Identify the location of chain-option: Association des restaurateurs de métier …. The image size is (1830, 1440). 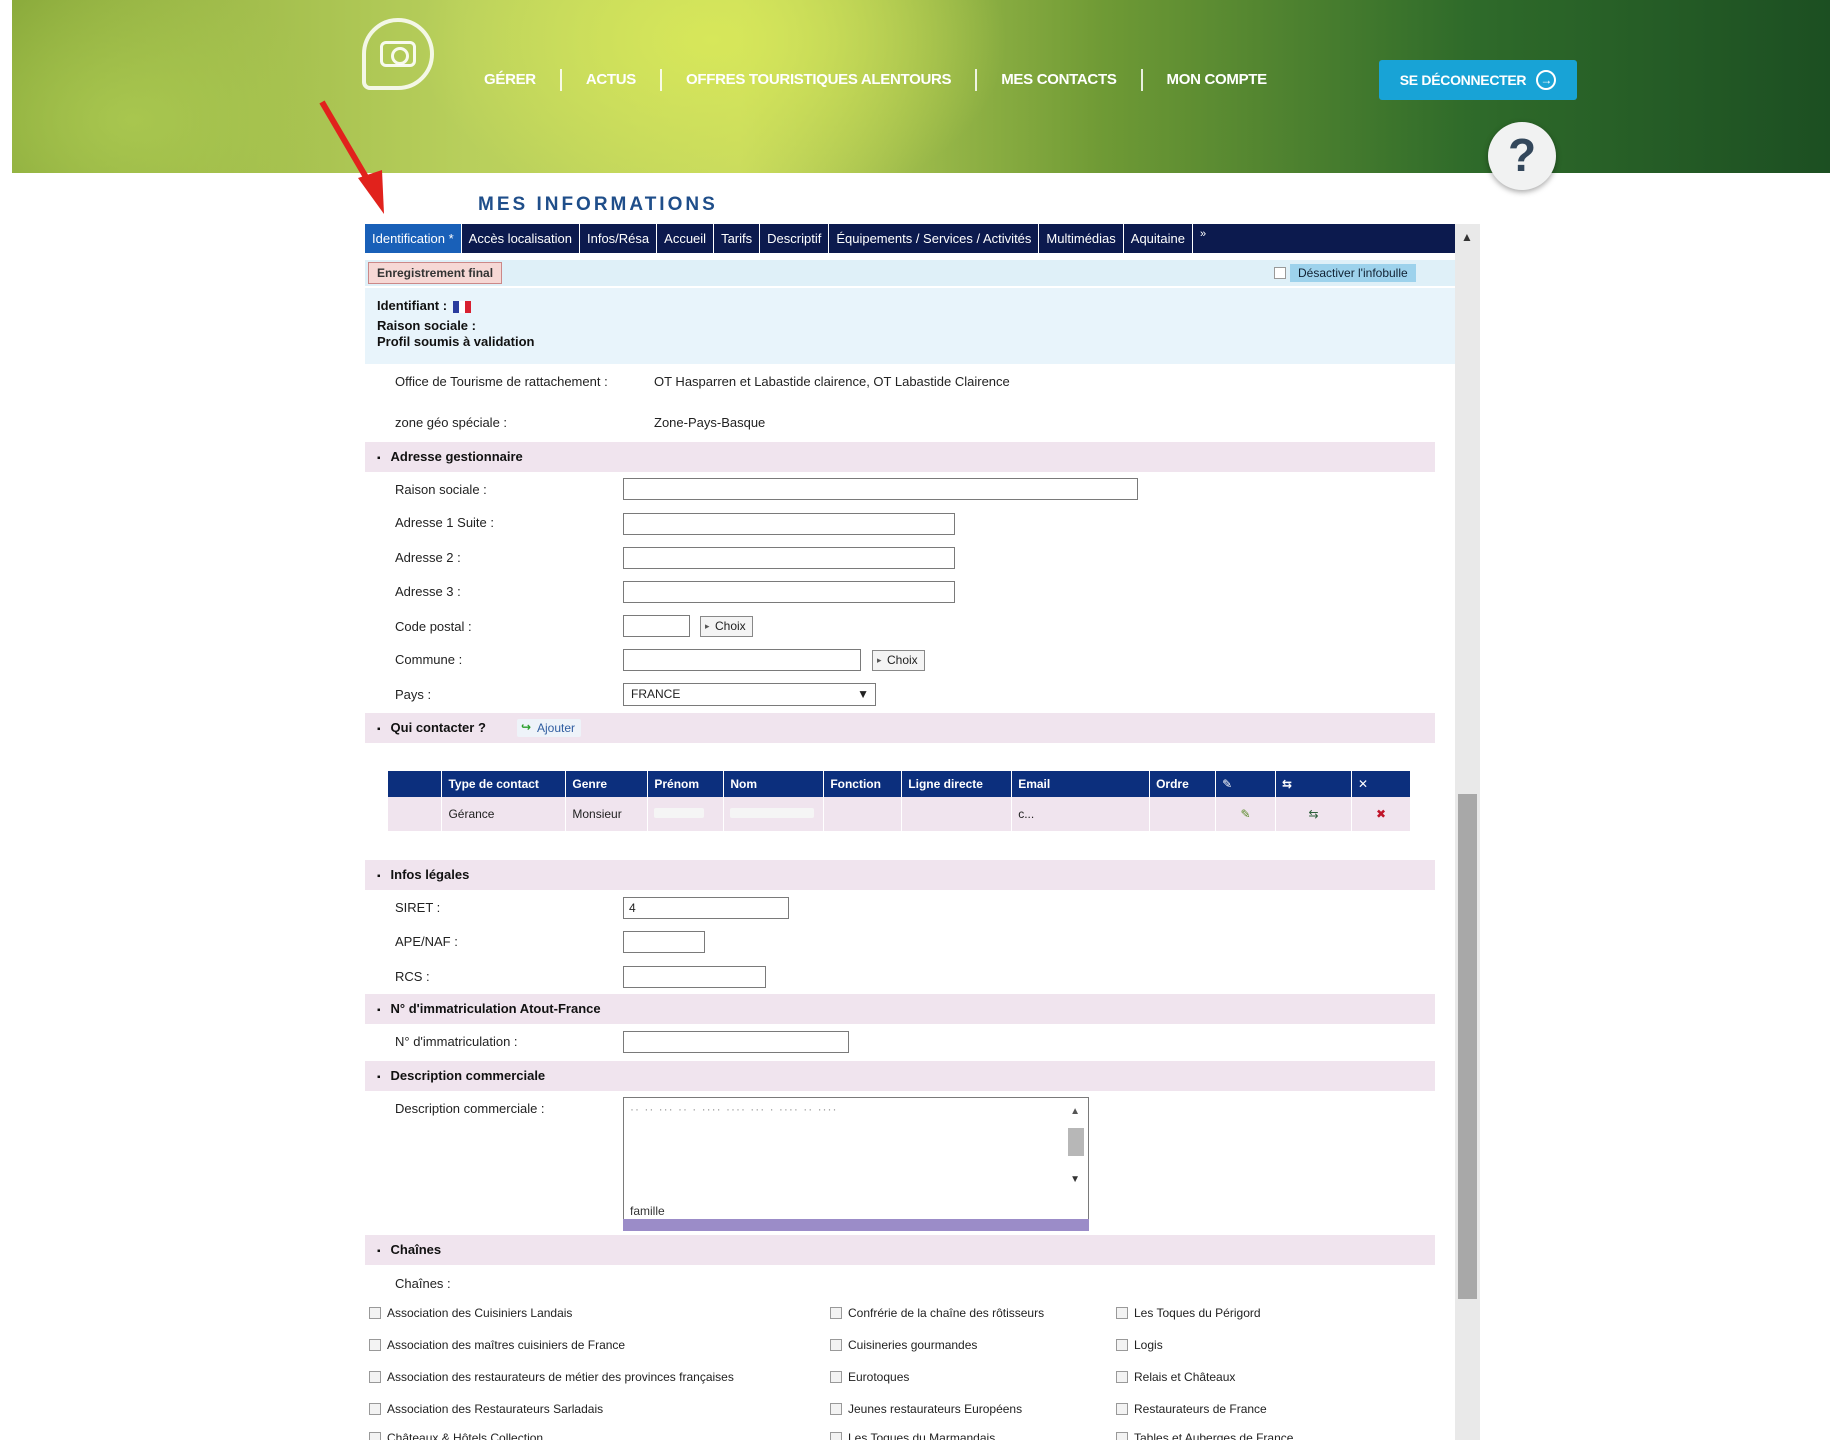
(551, 1377).